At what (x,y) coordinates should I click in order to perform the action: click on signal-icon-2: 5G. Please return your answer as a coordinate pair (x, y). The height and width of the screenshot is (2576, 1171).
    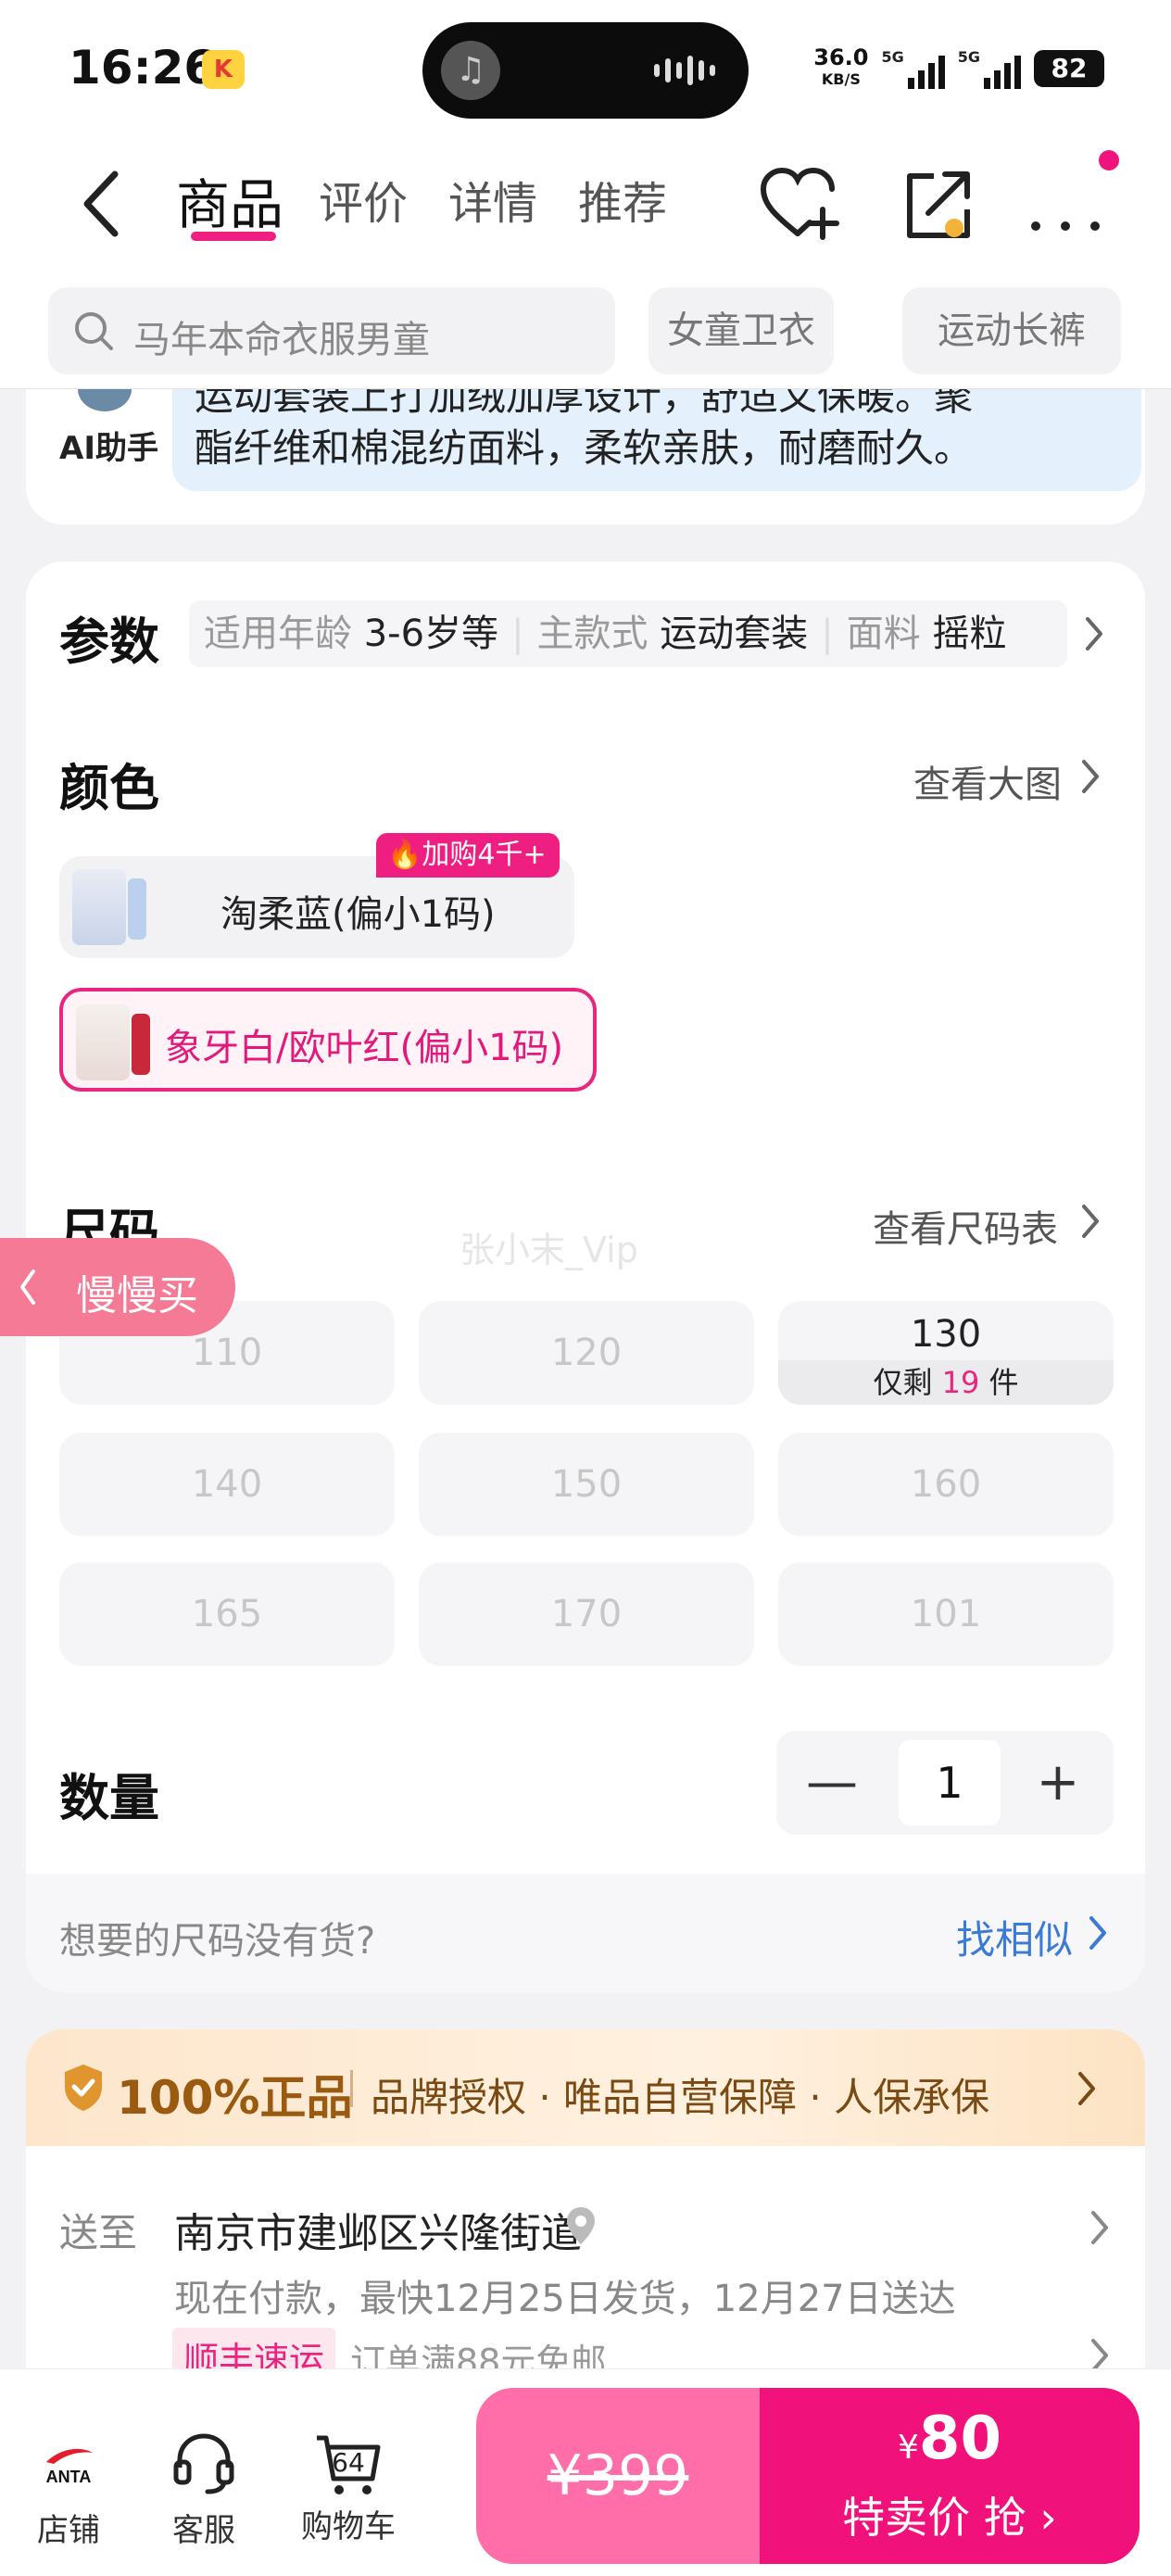
    Looking at the image, I should click on (990, 68).